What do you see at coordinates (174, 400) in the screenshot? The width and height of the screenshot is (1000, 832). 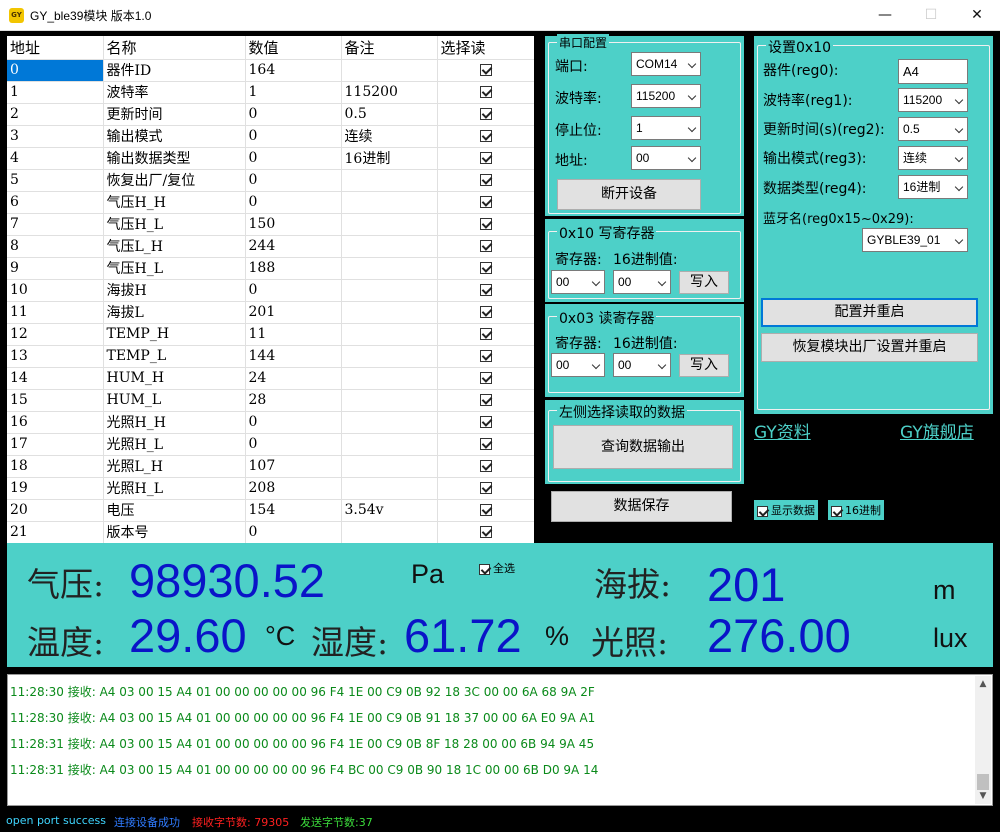 I see `table-cell-name: HUM_L` at bounding box center [174, 400].